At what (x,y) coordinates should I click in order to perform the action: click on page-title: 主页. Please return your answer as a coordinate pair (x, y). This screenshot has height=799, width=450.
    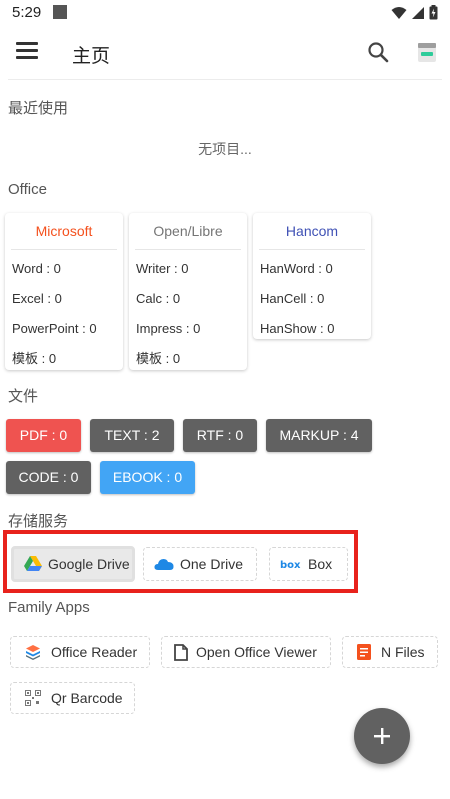
    Looking at the image, I should click on (91, 56).